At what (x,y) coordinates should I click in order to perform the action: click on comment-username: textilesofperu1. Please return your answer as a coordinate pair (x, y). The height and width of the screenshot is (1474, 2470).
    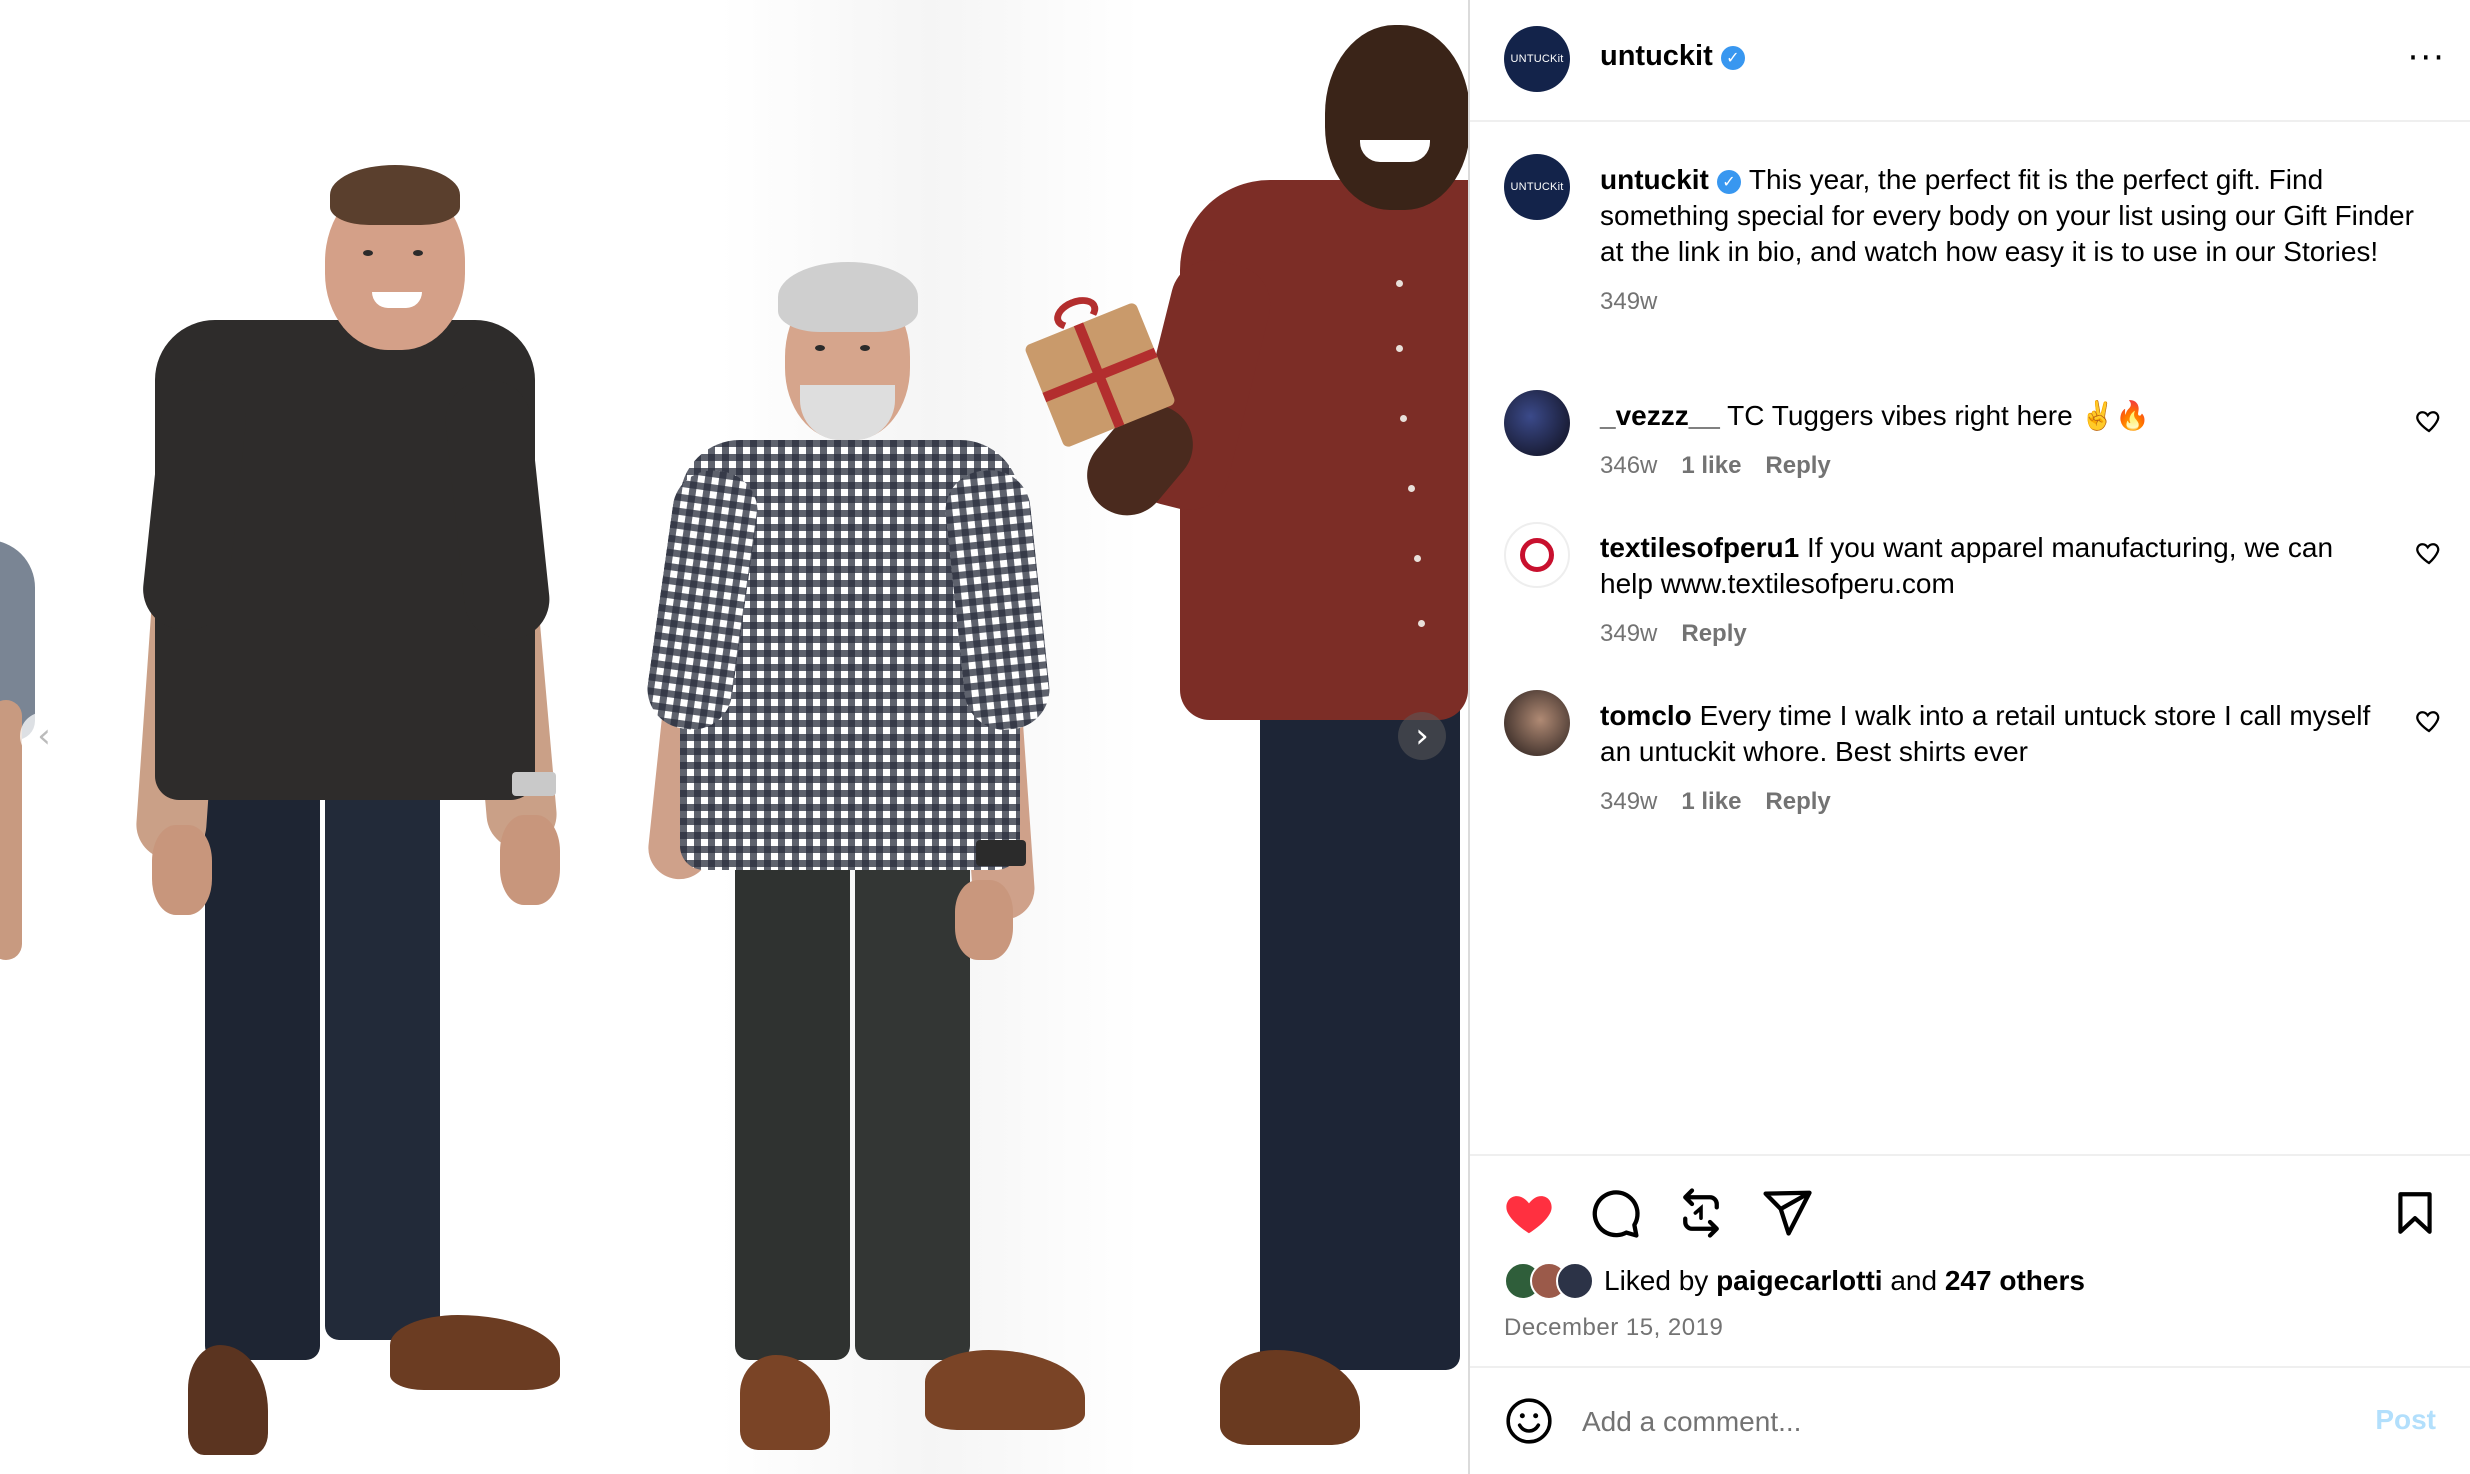
    Looking at the image, I should click on (1699, 547).